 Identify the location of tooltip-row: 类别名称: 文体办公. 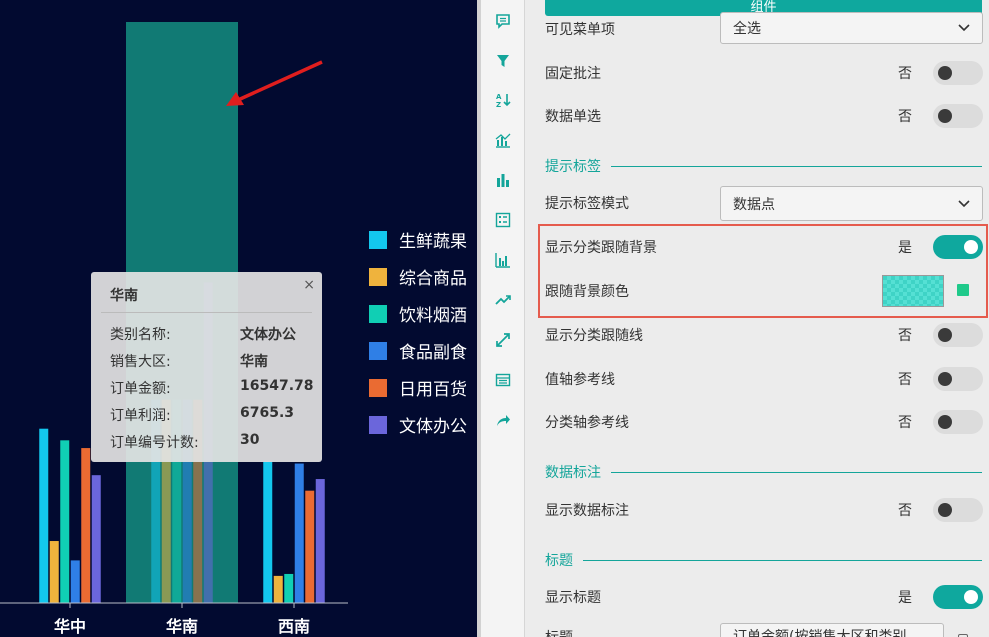
(210, 334).